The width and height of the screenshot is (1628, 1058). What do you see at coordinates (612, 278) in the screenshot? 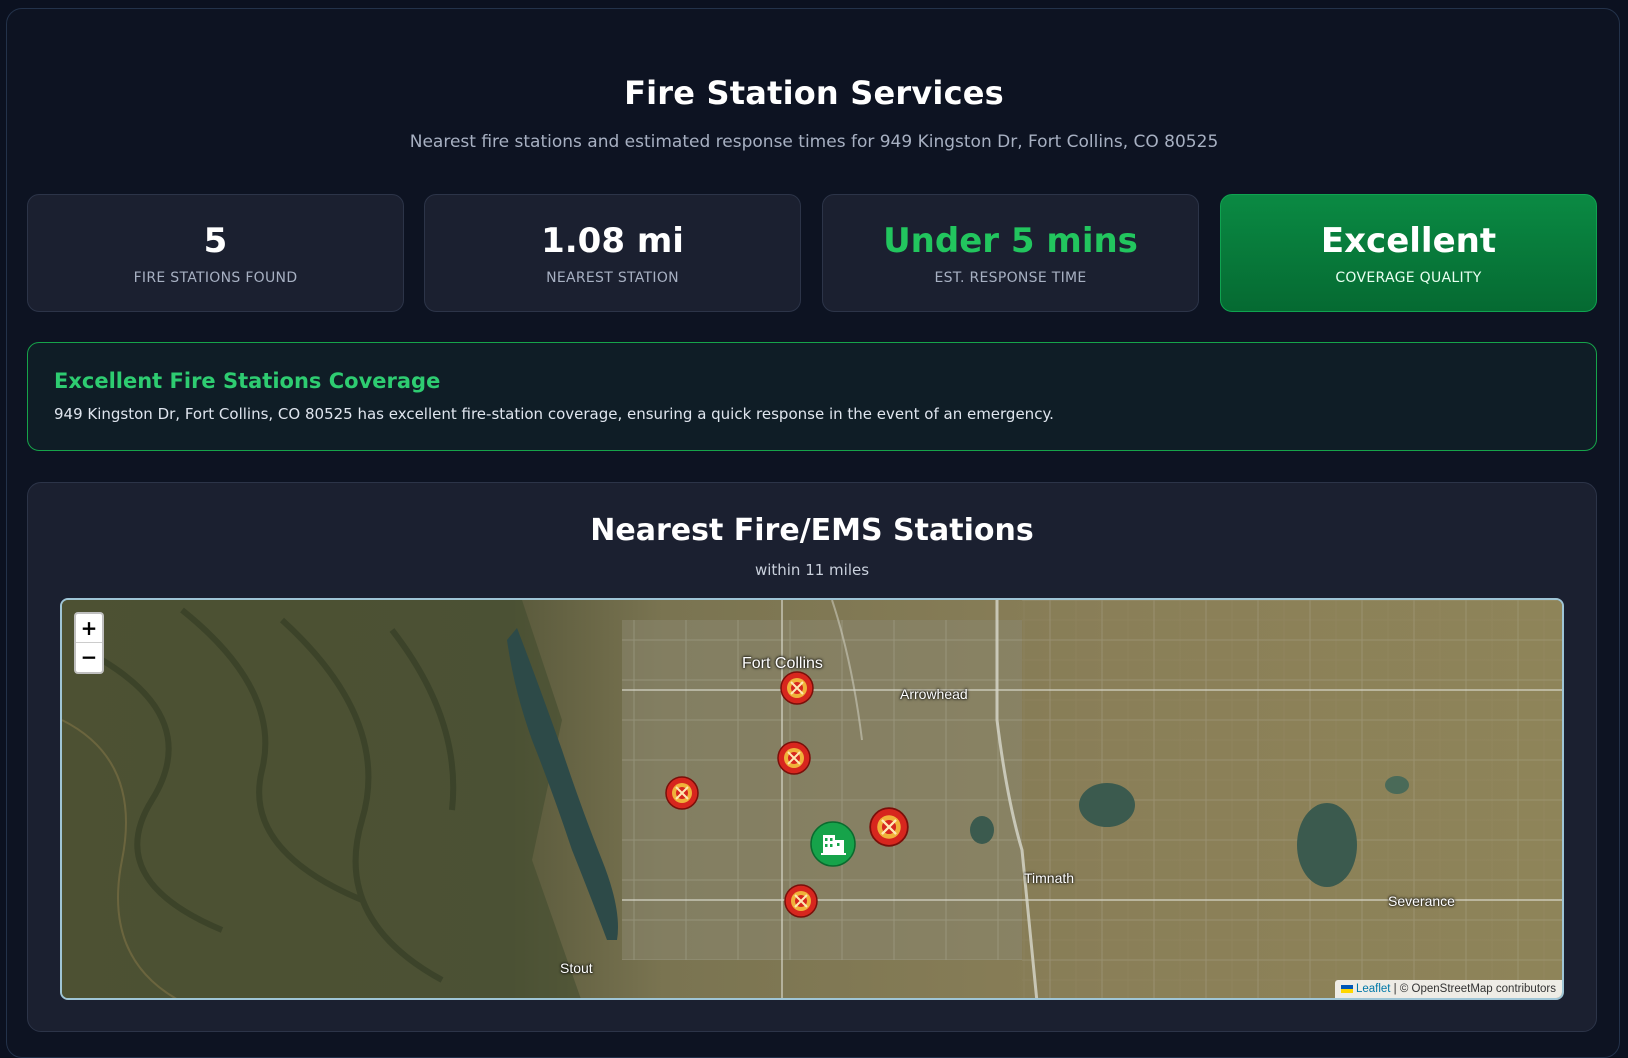
I see `stat-label: NEAREST STATION` at bounding box center [612, 278].